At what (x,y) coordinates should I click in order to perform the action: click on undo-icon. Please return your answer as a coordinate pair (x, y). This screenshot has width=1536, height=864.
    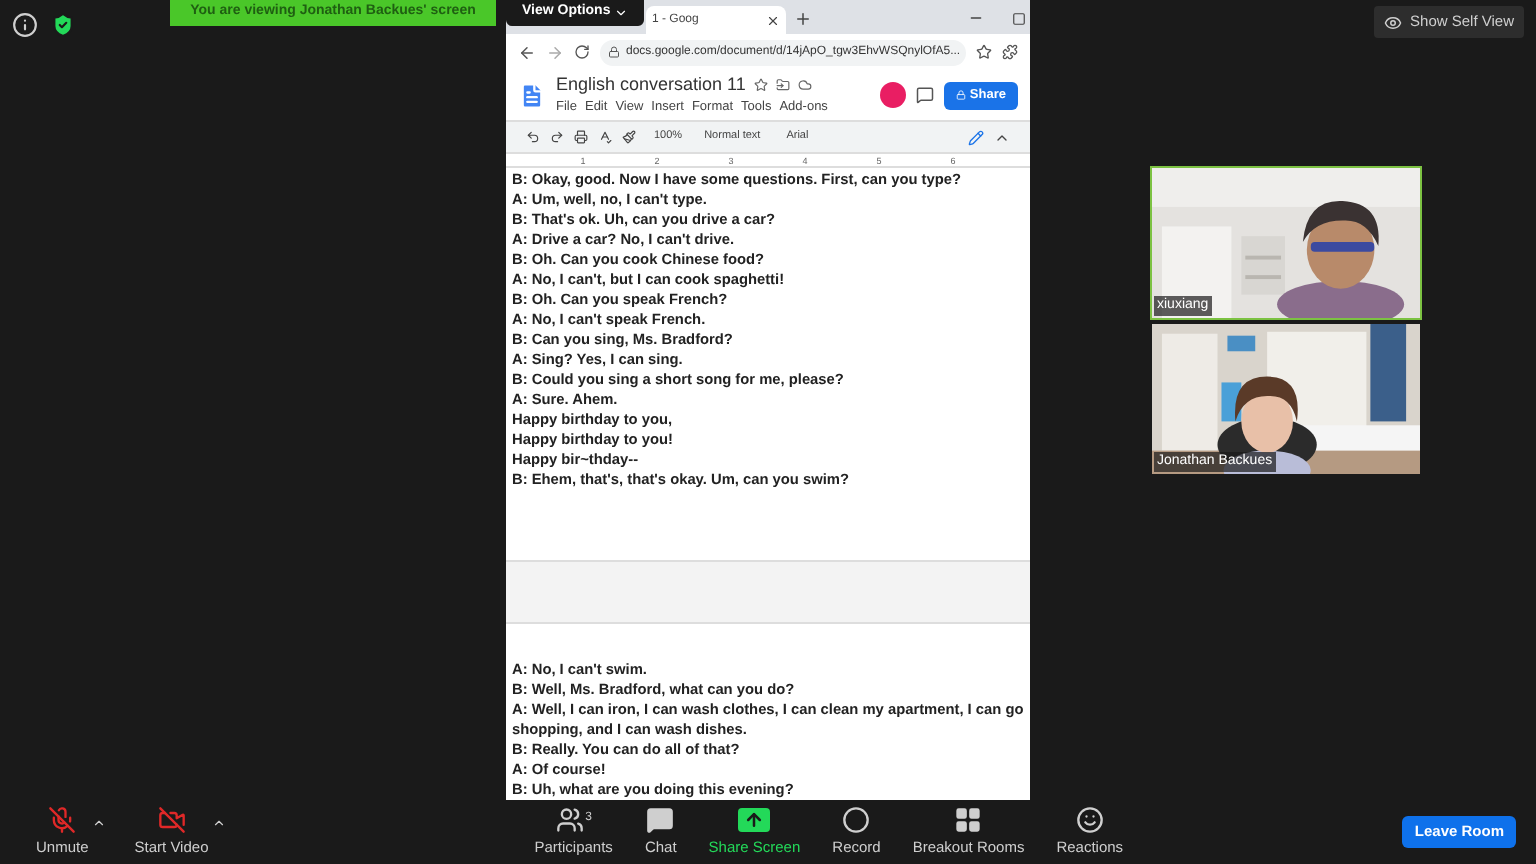
    Looking at the image, I should click on (533, 137).